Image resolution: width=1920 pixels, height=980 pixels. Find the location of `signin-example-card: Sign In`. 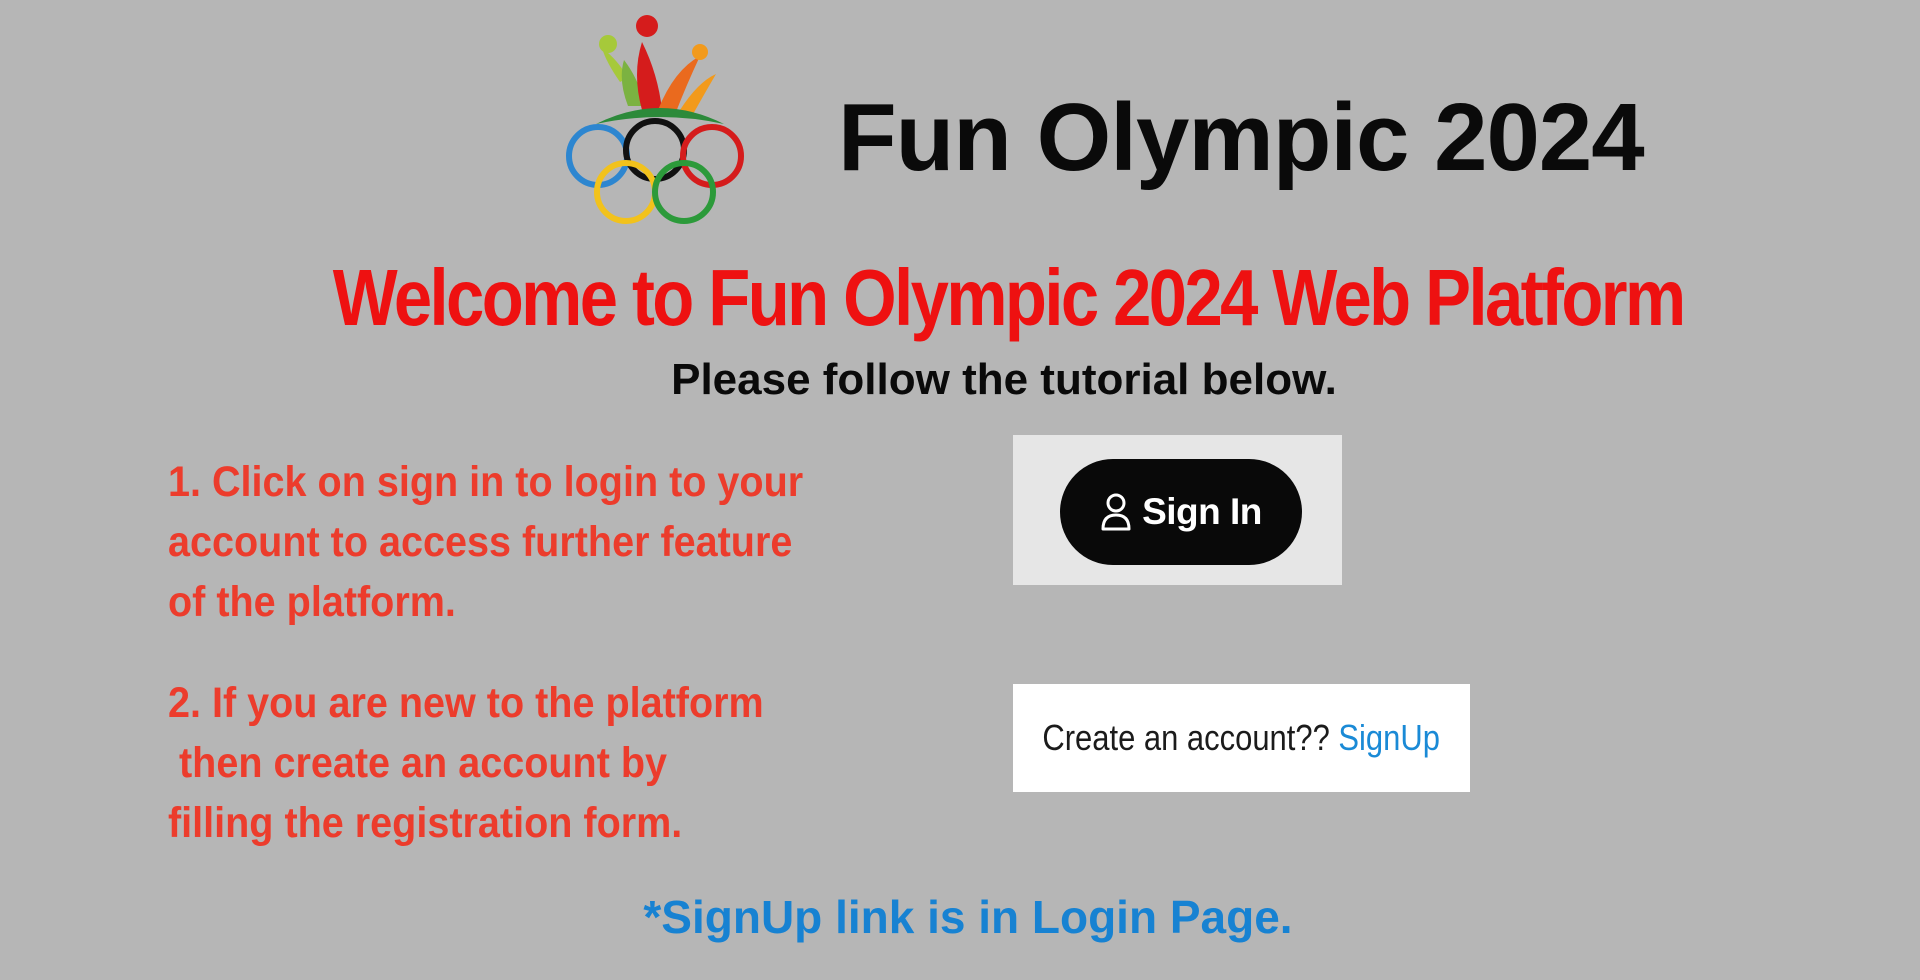

signin-example-card: Sign In is located at coordinates (1177, 510).